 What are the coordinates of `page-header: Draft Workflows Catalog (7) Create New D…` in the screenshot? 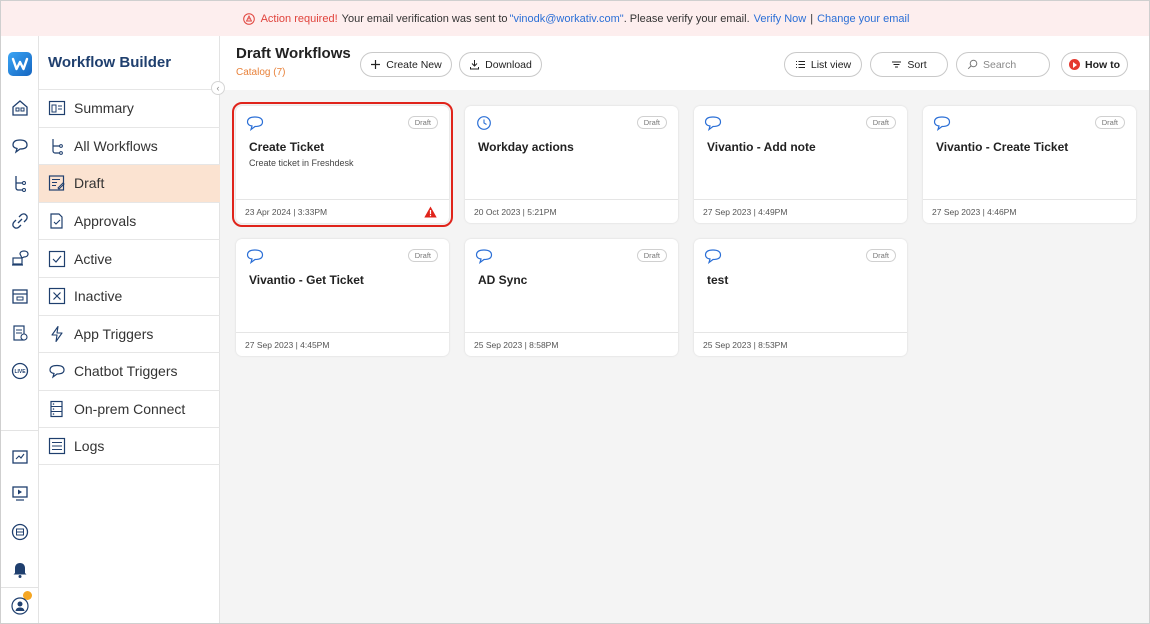 It's located at (684, 63).